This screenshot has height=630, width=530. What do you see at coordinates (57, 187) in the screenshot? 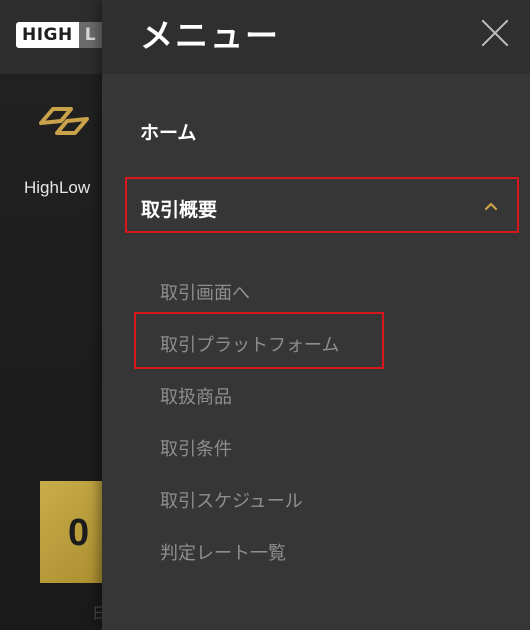
I see `brand-name: HighLow` at bounding box center [57, 187].